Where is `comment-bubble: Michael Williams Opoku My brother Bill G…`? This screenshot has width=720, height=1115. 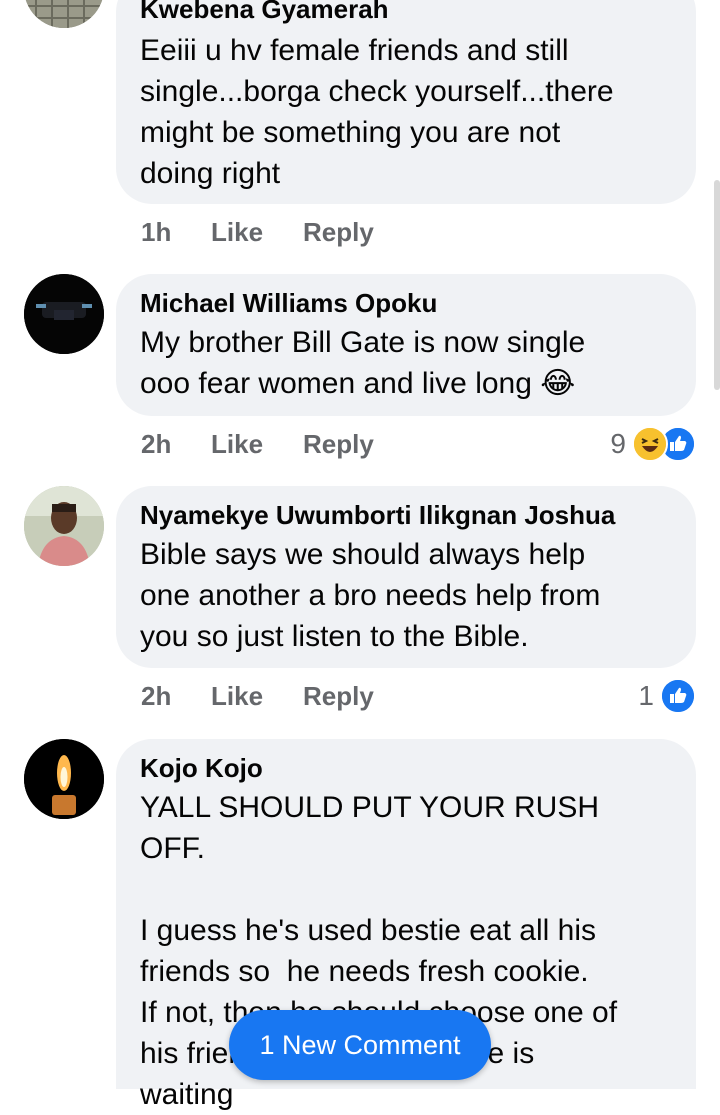 comment-bubble: Michael Williams Opoku My brother Bill G… is located at coordinates (406, 345).